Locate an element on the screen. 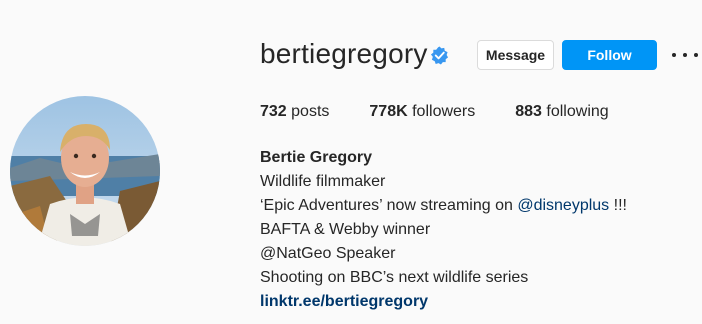  posts-stat: 732 posts is located at coordinates (294, 112).